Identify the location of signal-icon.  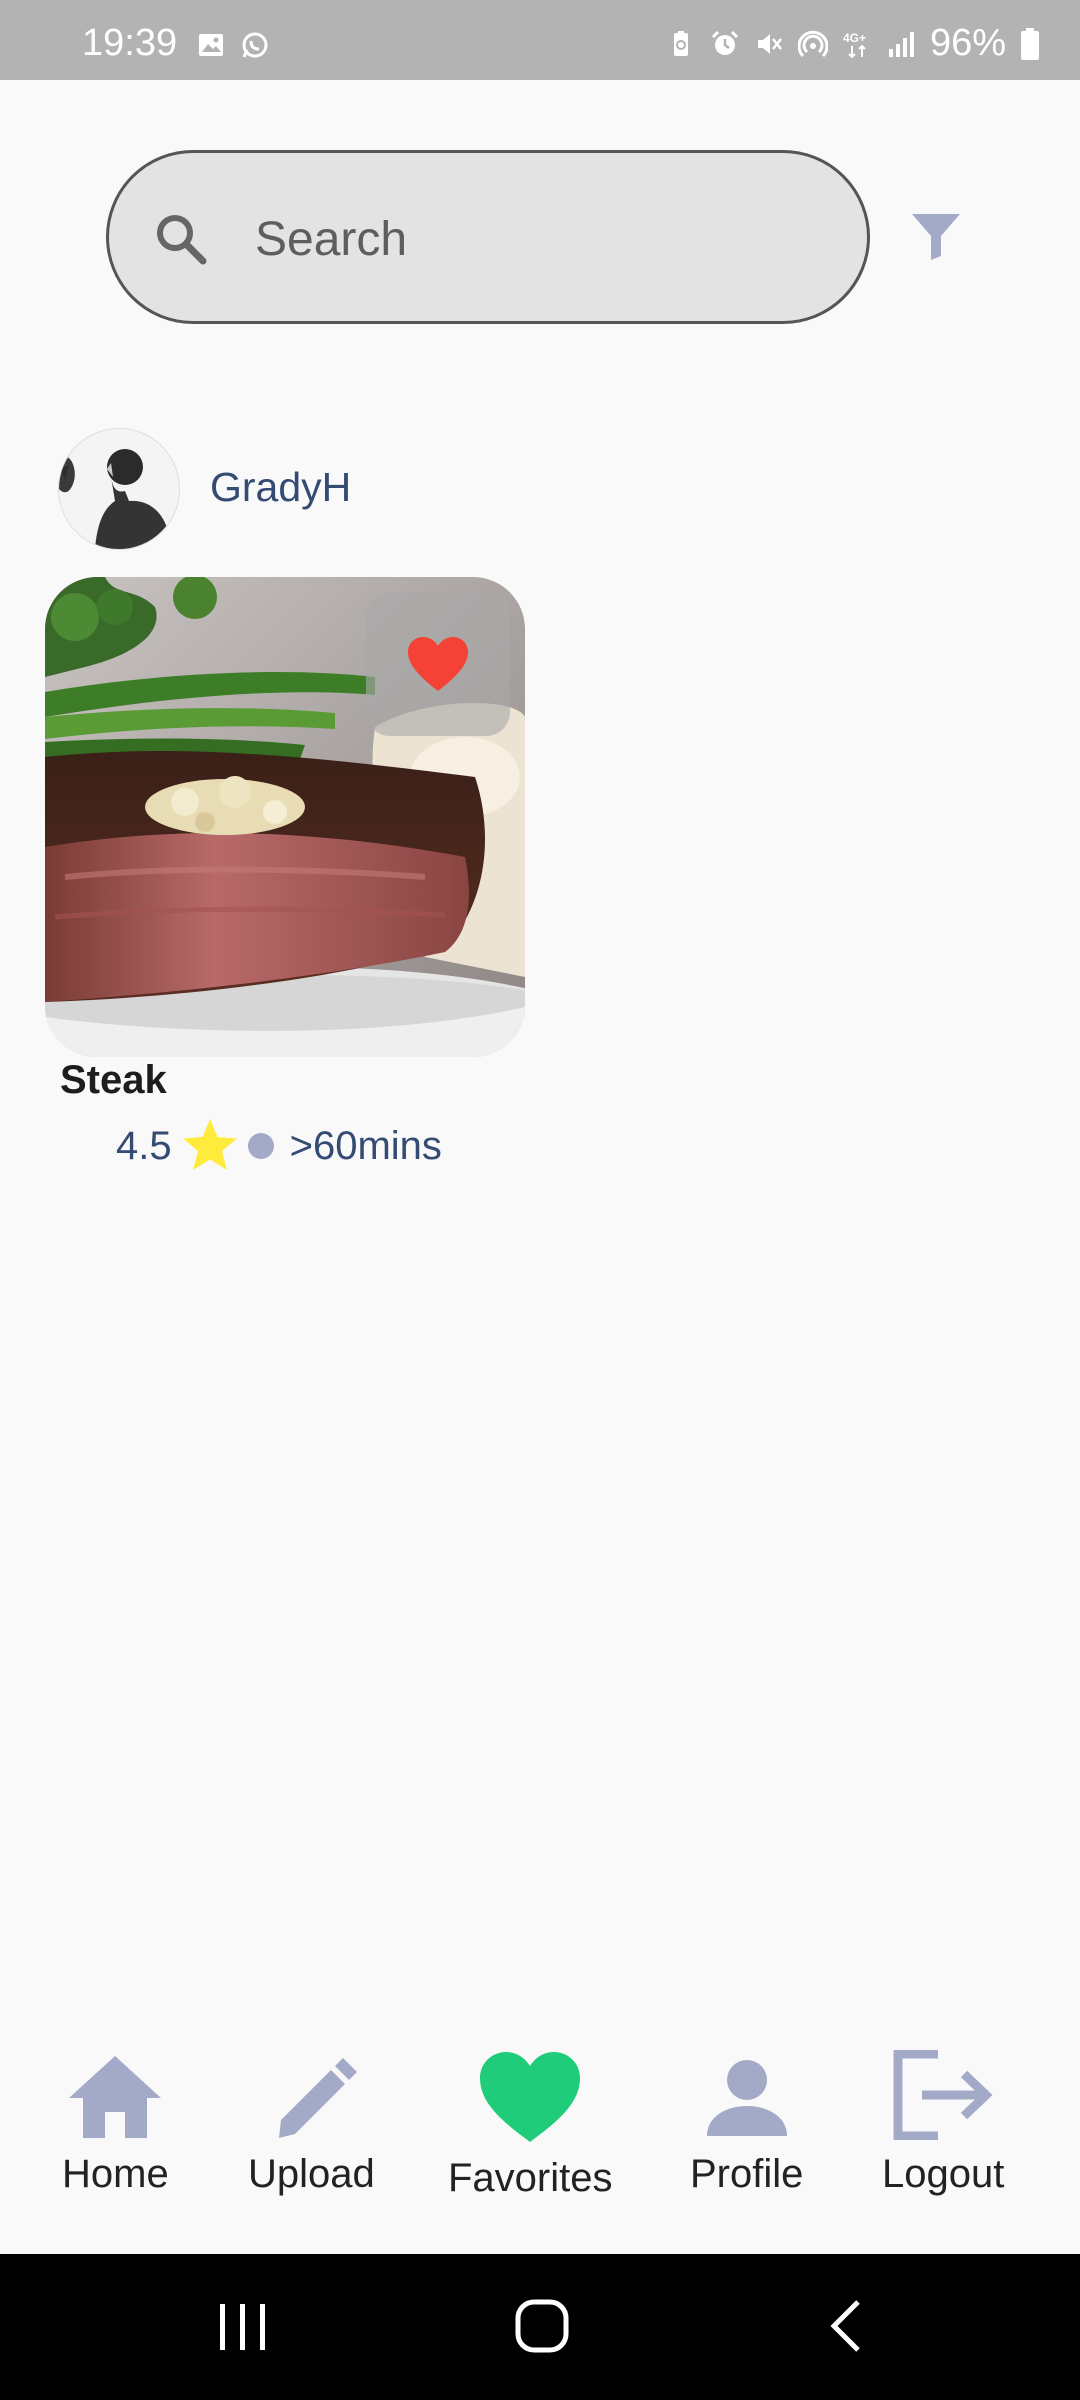
(901, 44).